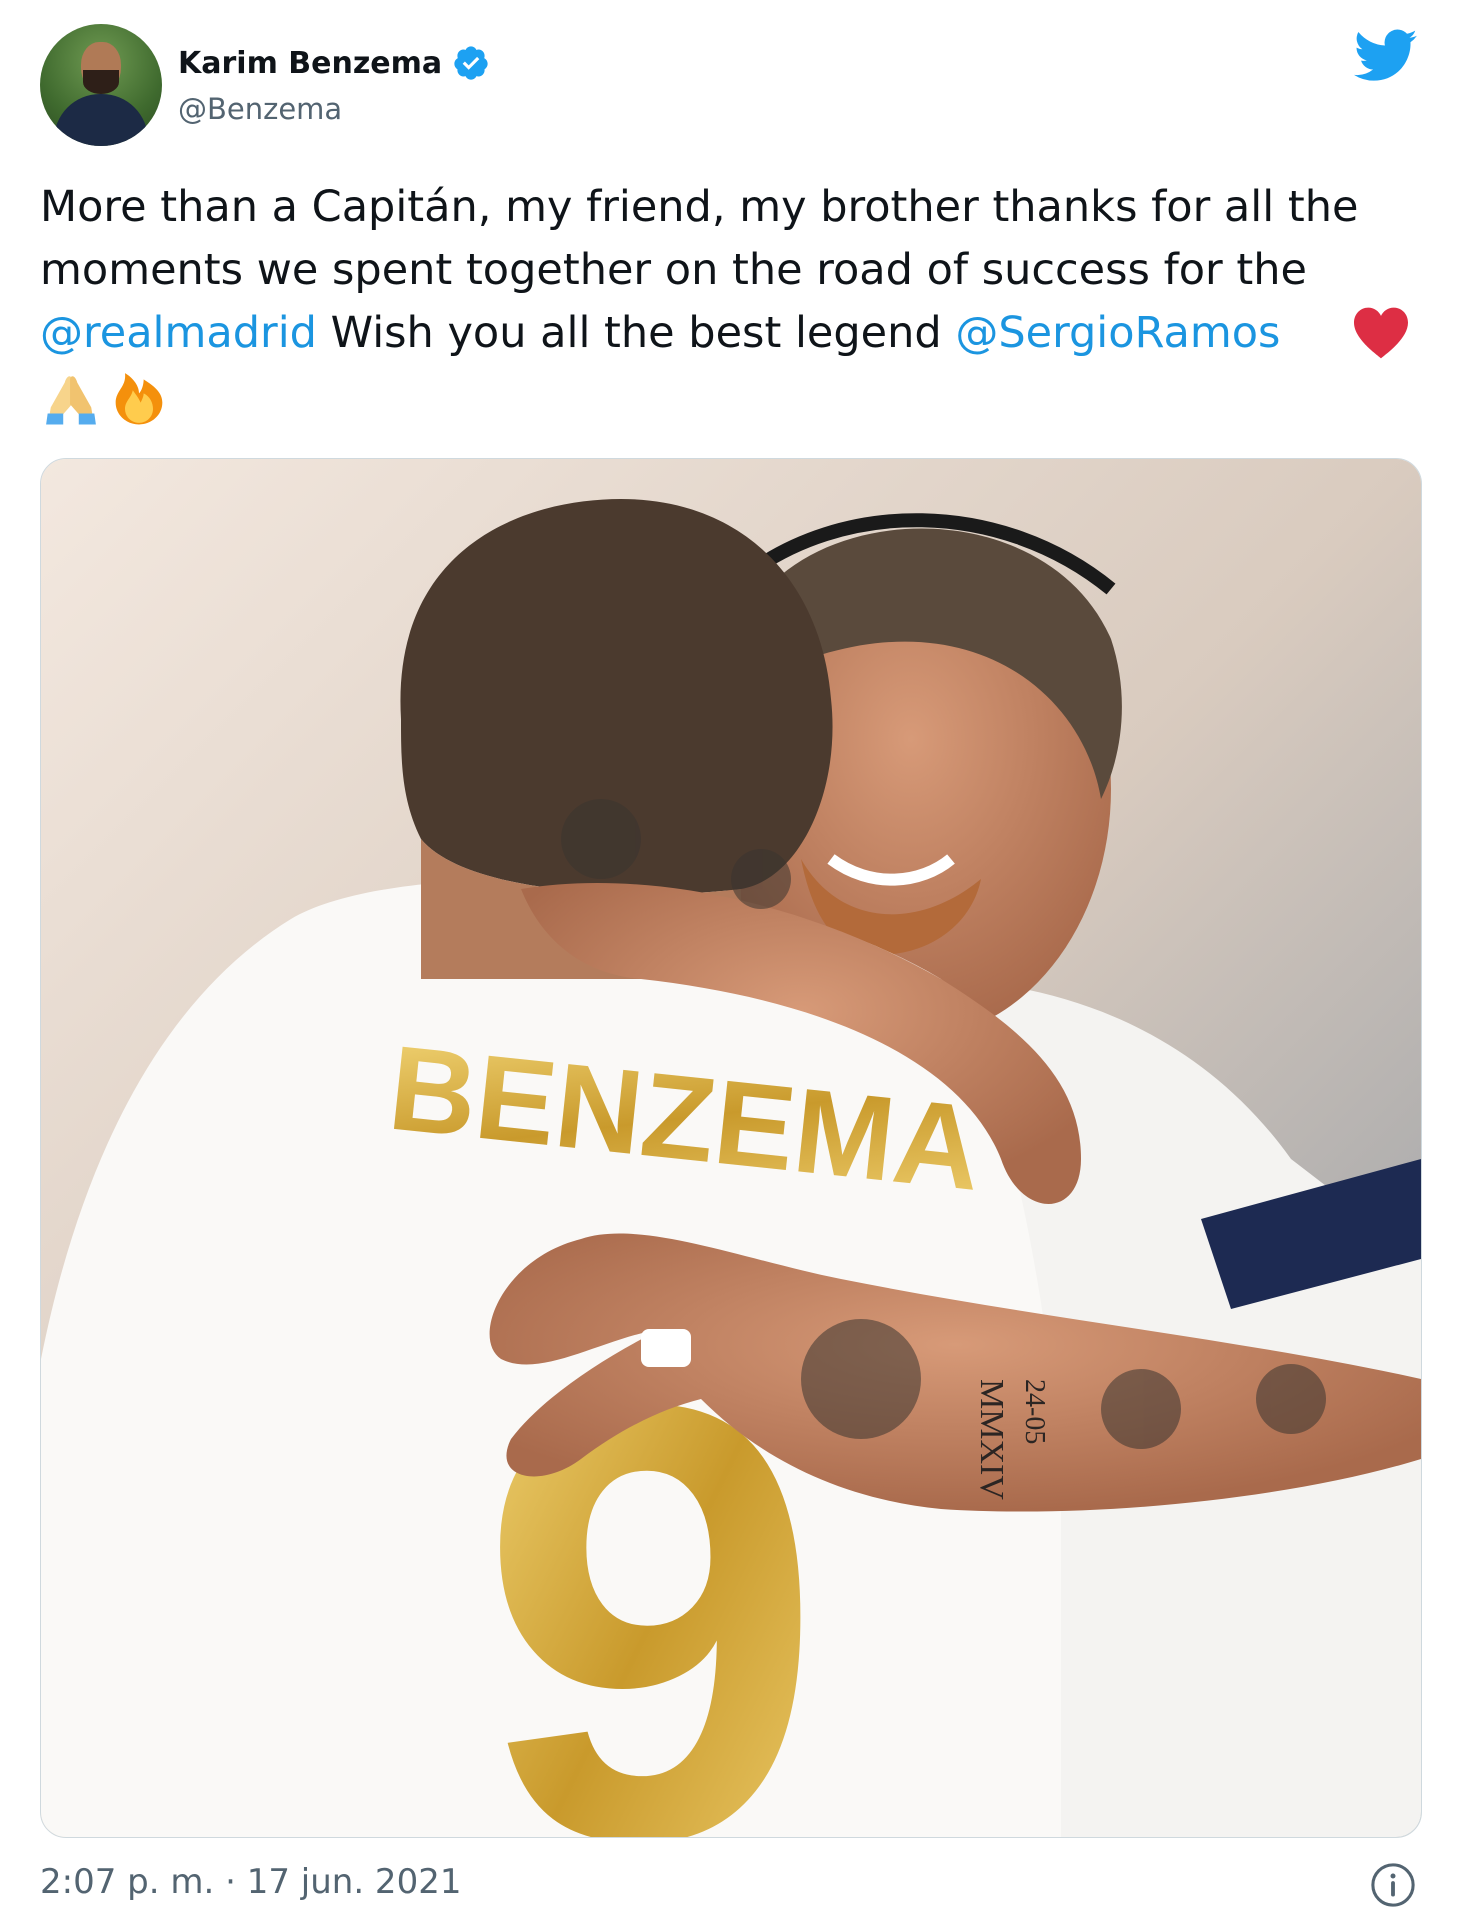  Describe the element at coordinates (1034, 1411) in the screenshot. I see `tattoo-date: 24-05` at that location.